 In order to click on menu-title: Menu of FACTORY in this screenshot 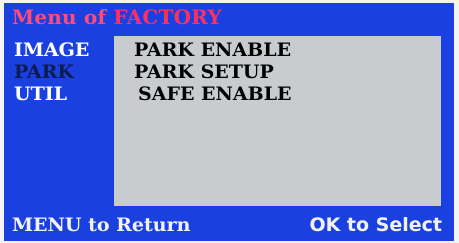, I will do `click(117, 17)`.